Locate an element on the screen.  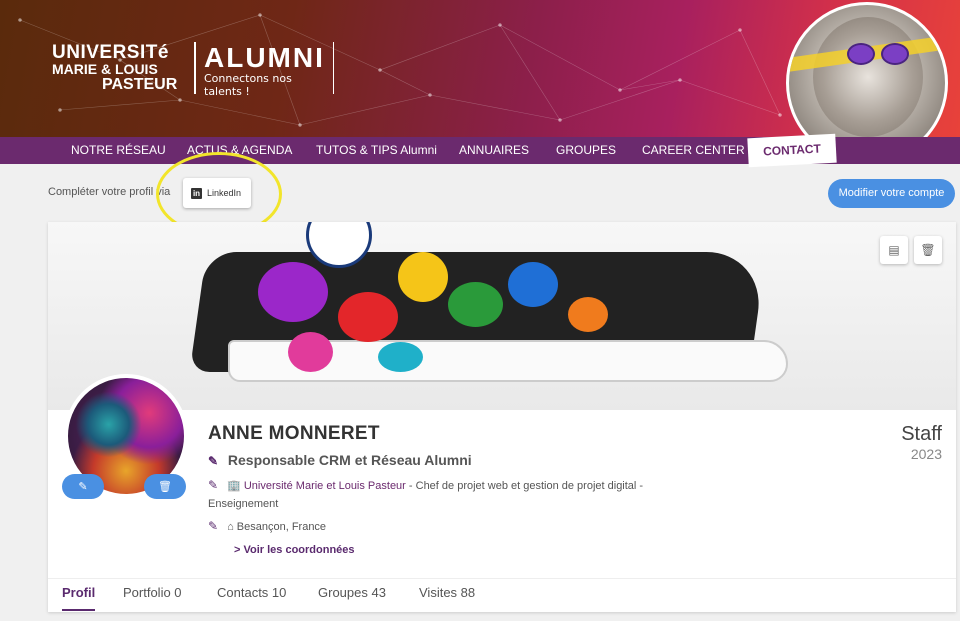
linkedin-button: in LinkedIn is located at coordinates (217, 193).